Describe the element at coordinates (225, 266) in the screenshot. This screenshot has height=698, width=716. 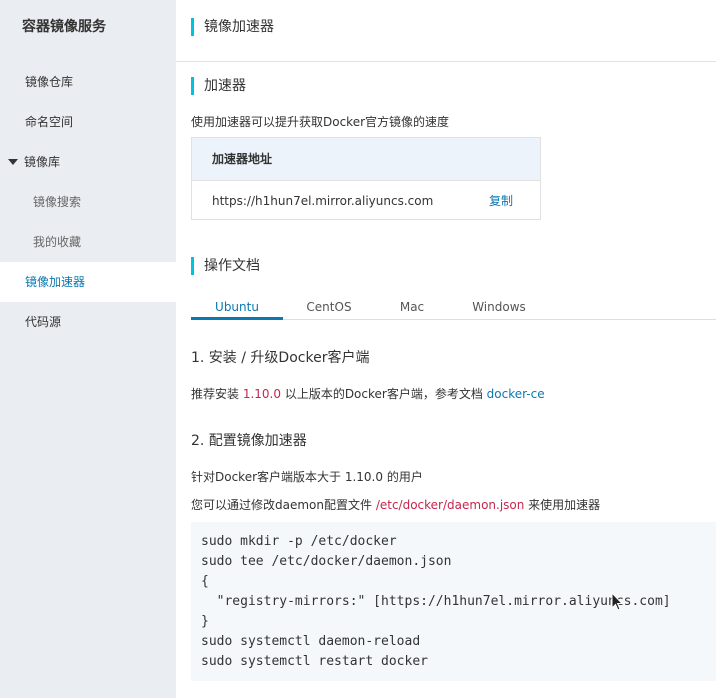
I see `docs-section-title: 操作文档` at that location.